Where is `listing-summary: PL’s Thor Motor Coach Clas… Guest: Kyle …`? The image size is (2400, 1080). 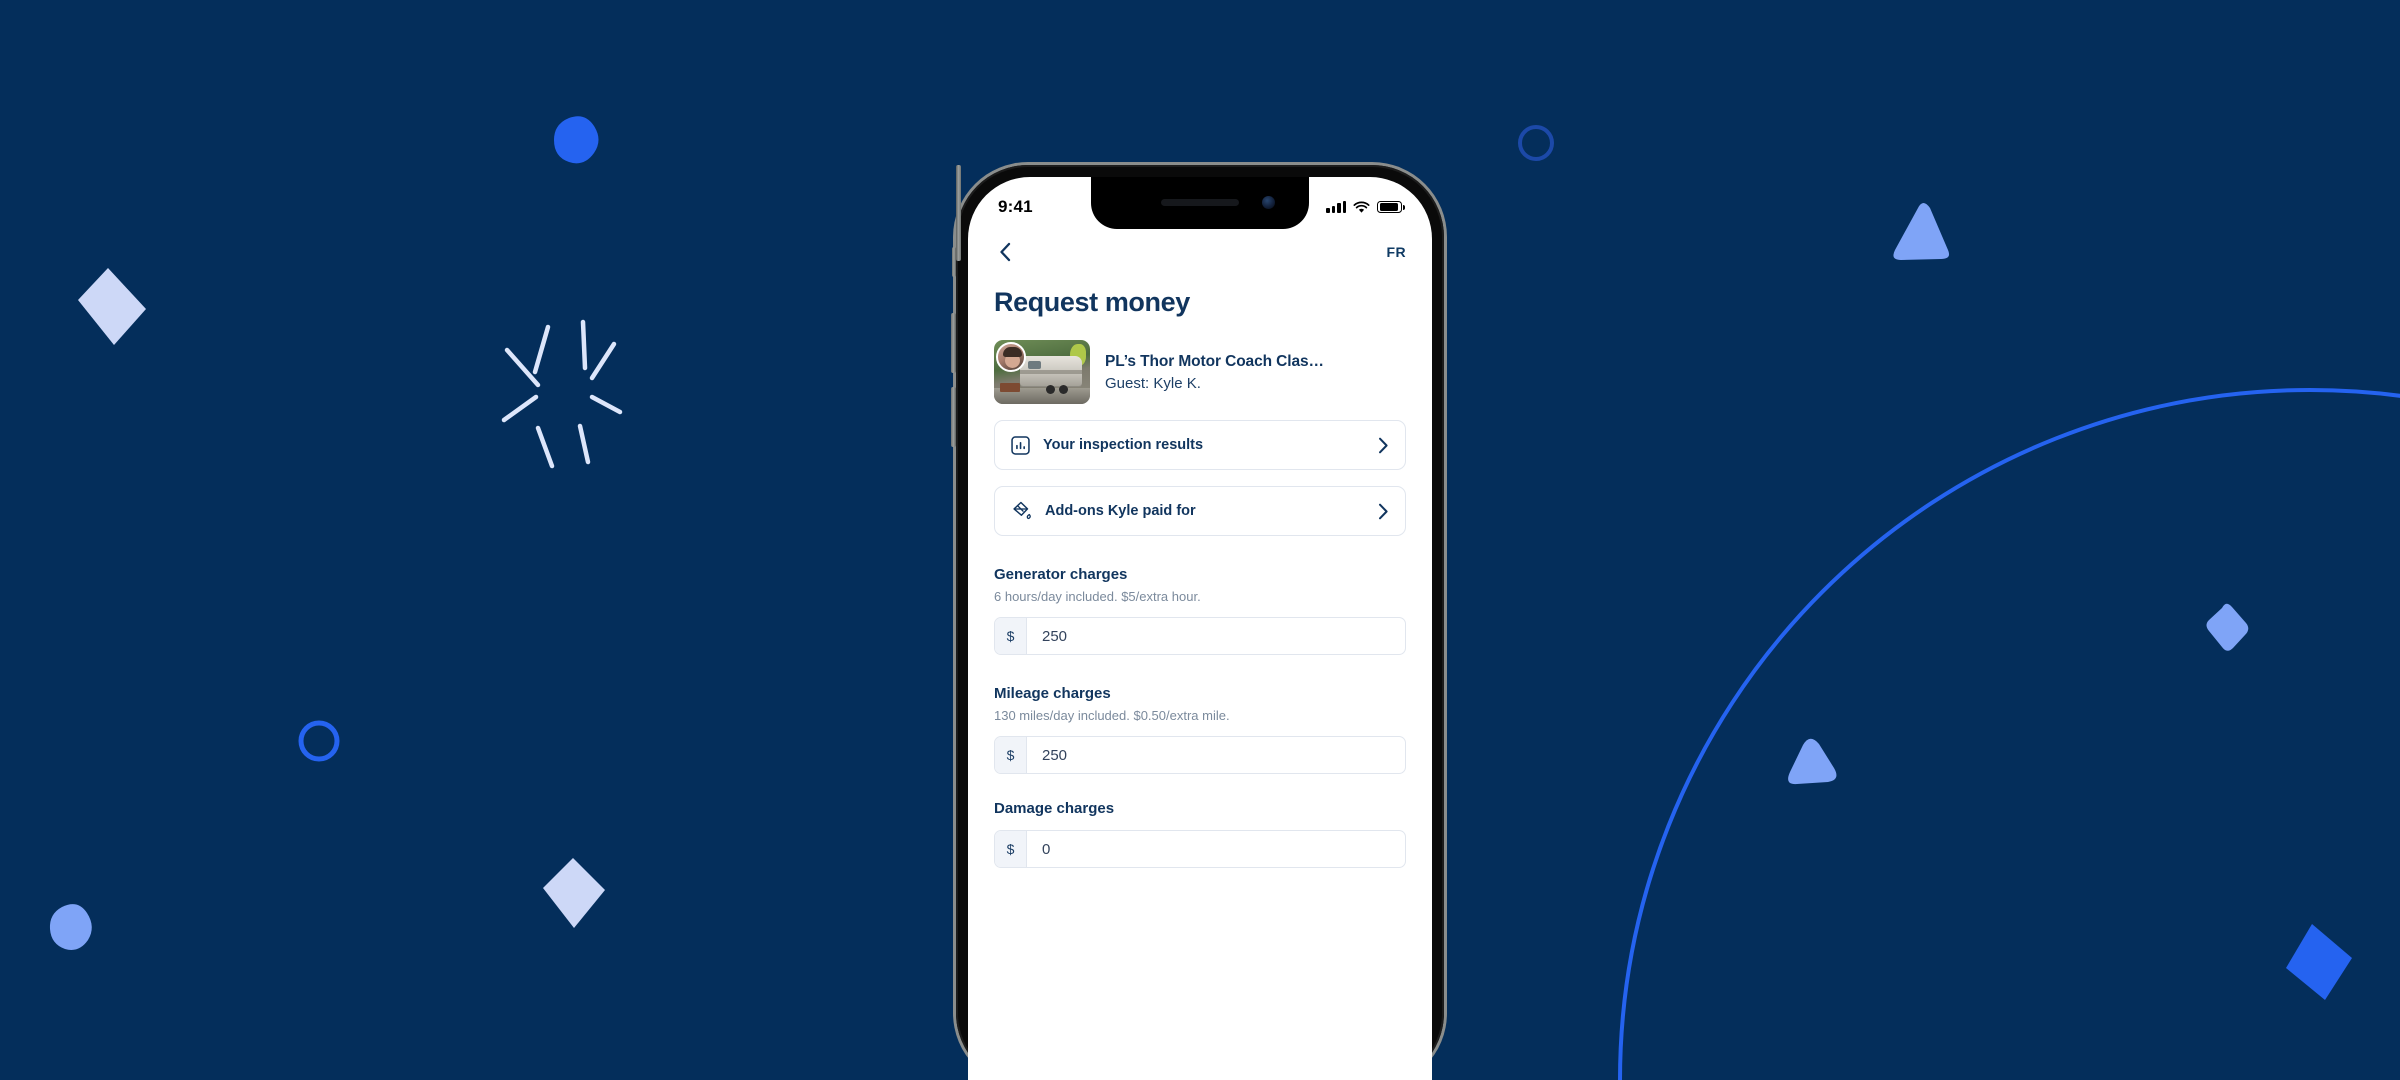
listing-summary: PL’s Thor Motor Coach Clas… Guest: Kyle … is located at coordinates (1200, 372).